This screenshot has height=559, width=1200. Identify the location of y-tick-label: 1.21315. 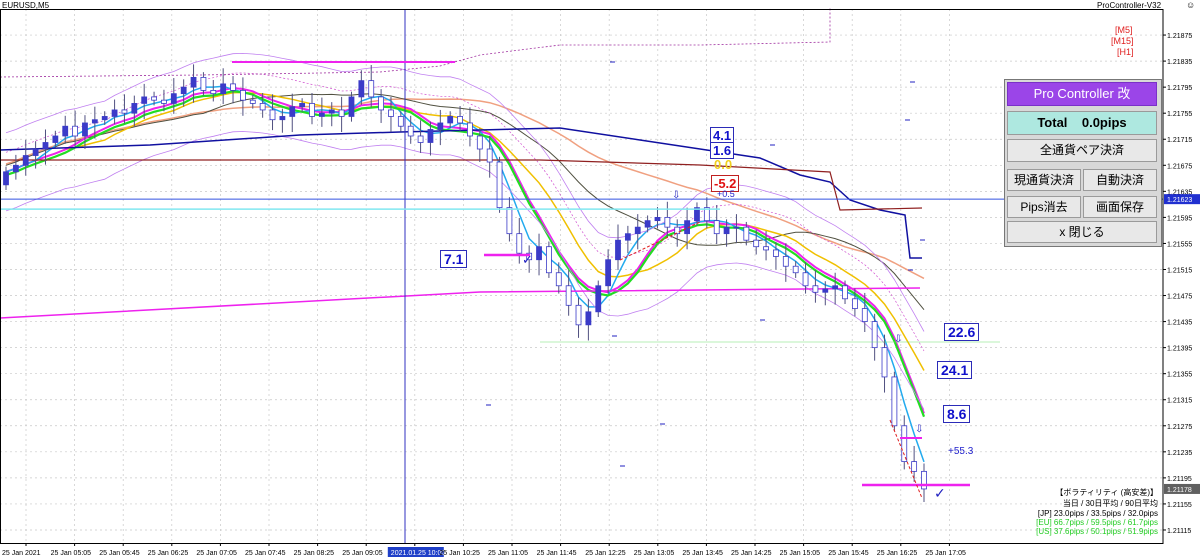
(1179, 401).